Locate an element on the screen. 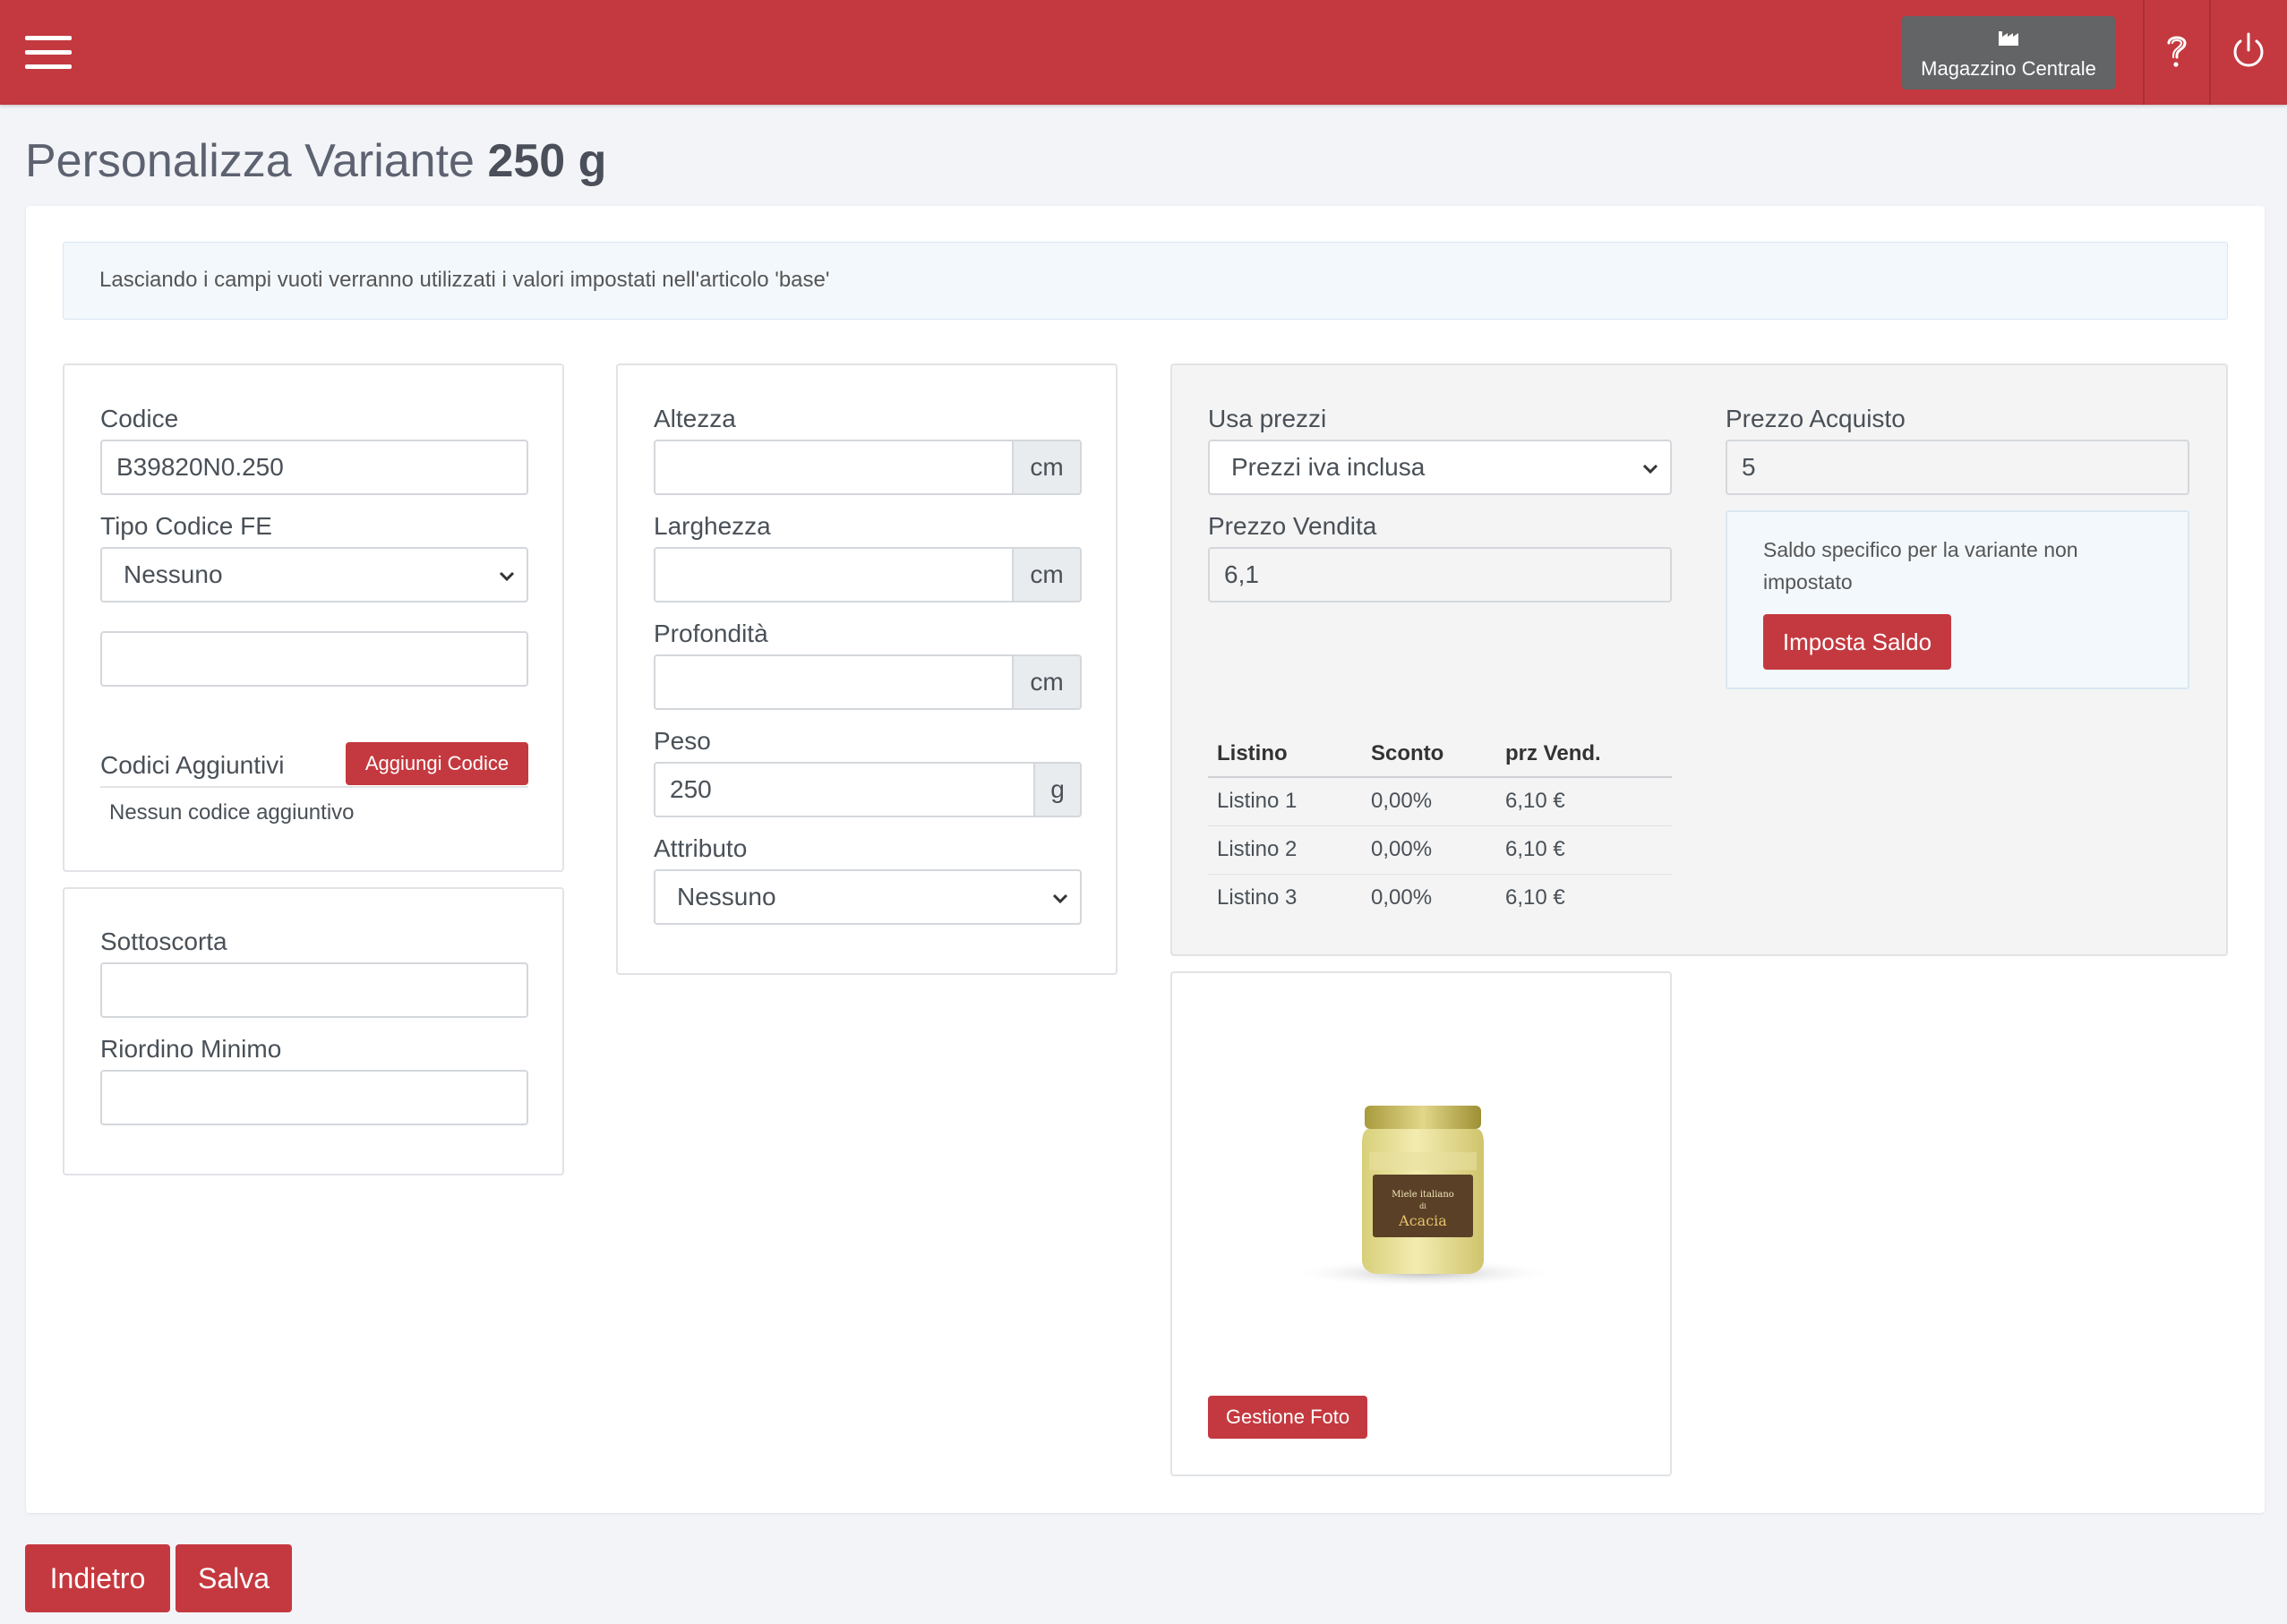 The width and height of the screenshot is (2287, 1624). col-listino-header: Listino is located at coordinates (1285, 754).